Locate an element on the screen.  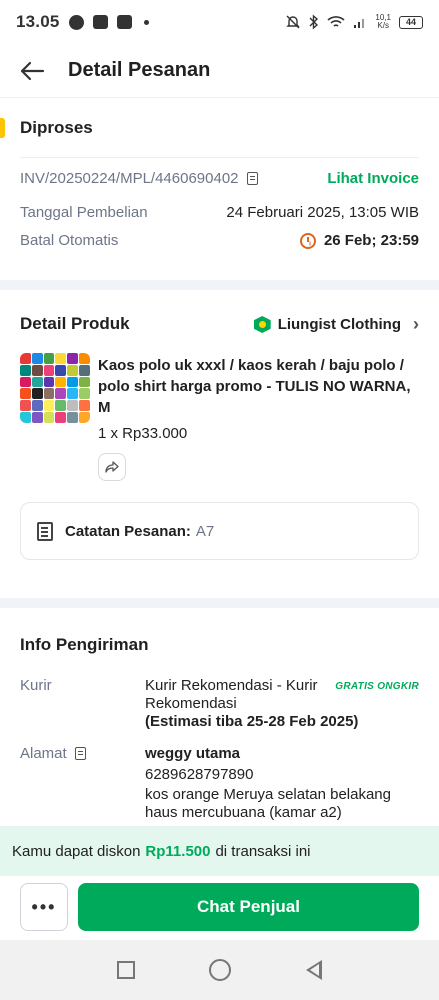
recents-icon is located at coordinates (126, 970).